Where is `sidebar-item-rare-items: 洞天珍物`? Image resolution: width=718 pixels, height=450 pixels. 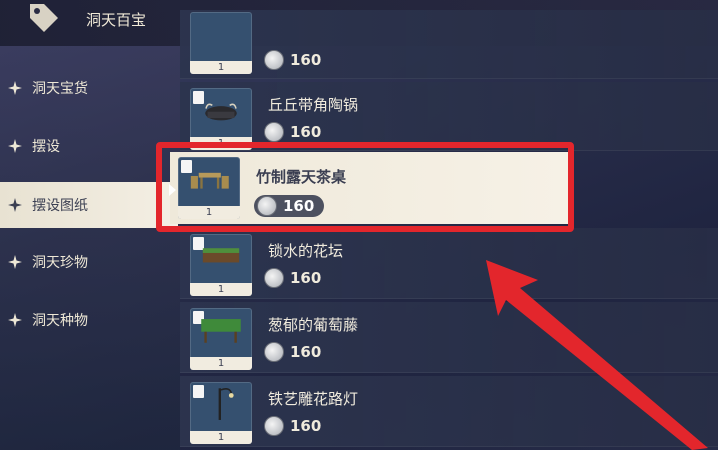
sidebar-item-rare-items: 洞天珍物 is located at coordinates (89, 262).